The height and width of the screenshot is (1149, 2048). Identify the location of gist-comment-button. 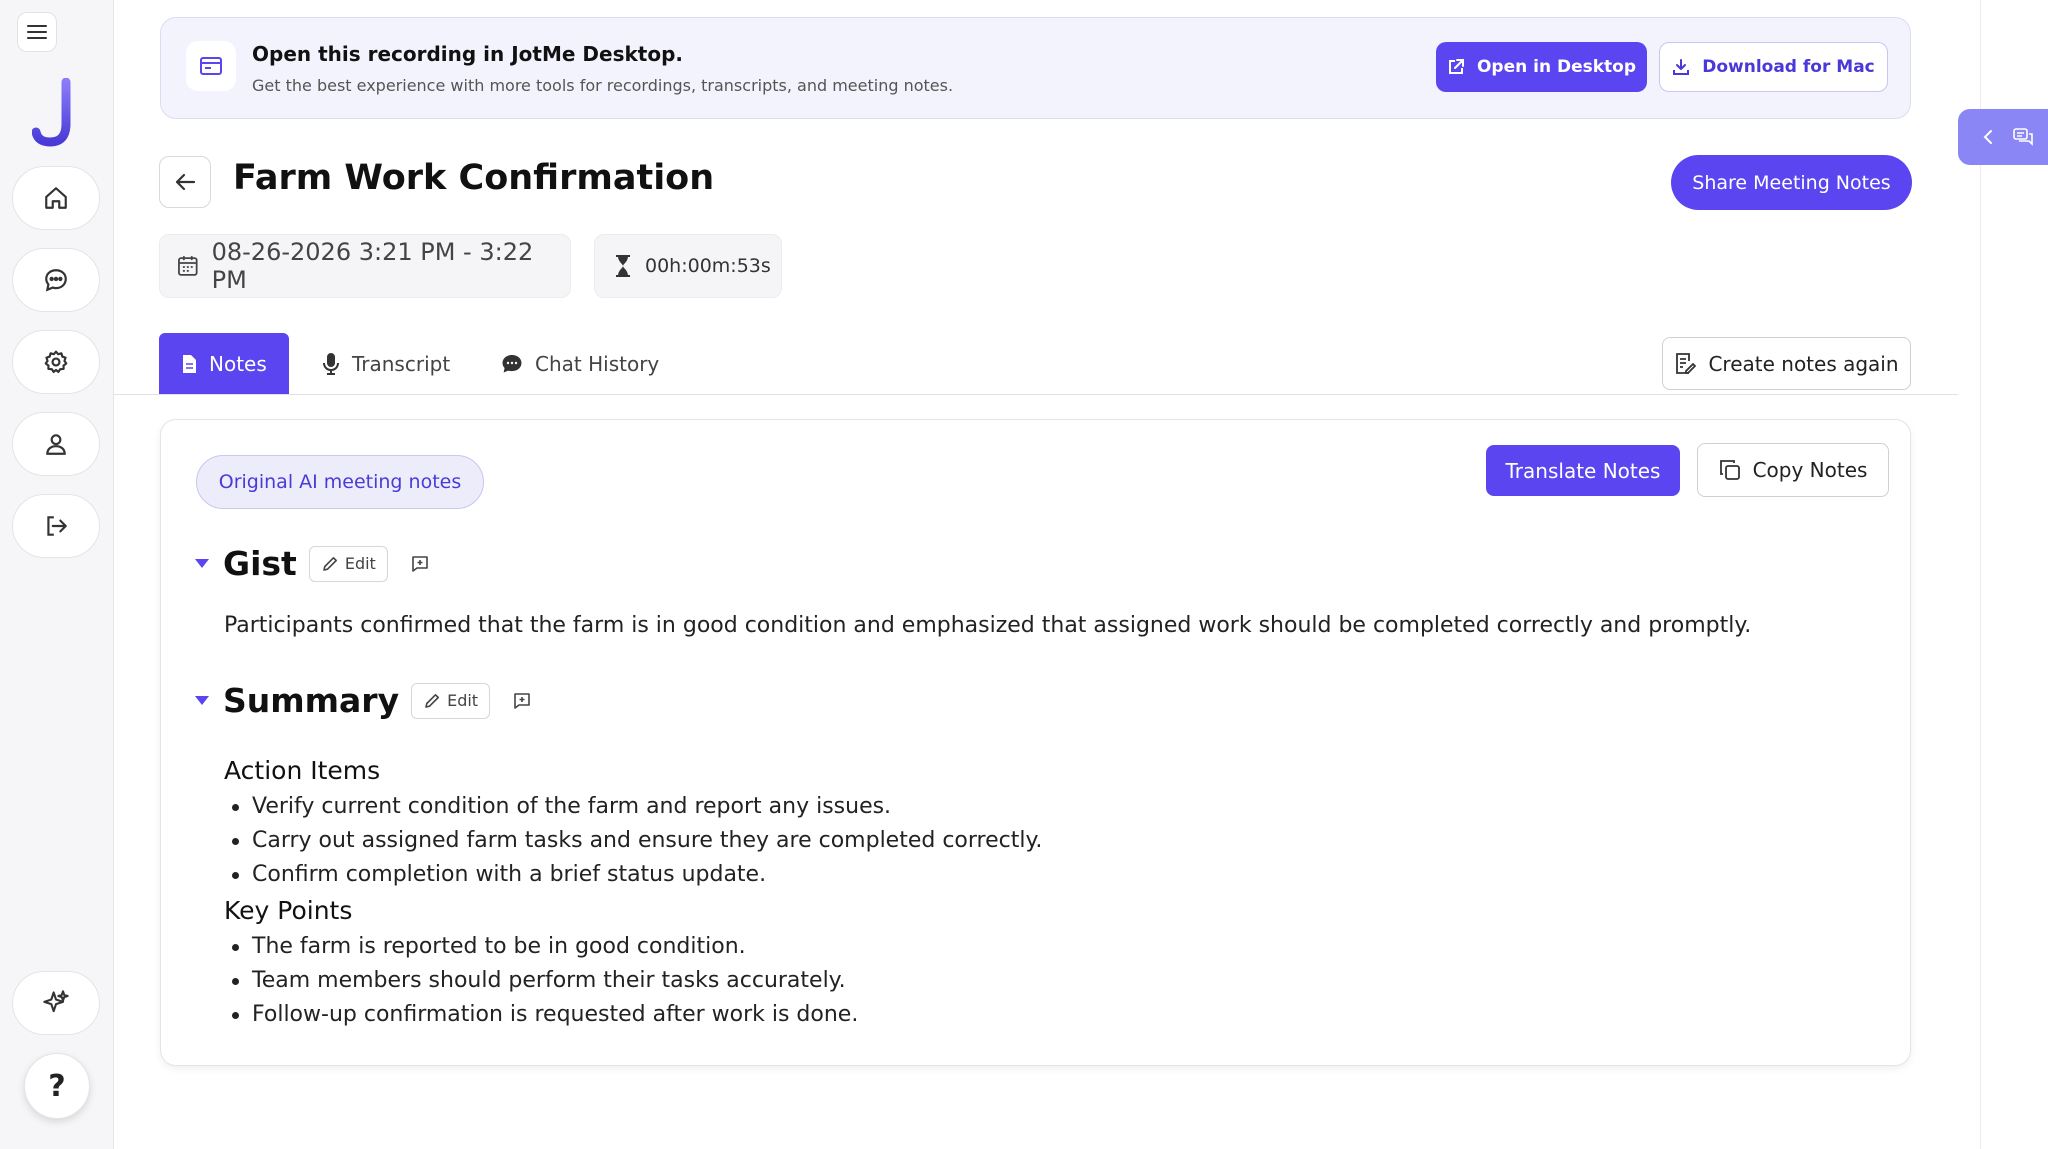
(420, 564).